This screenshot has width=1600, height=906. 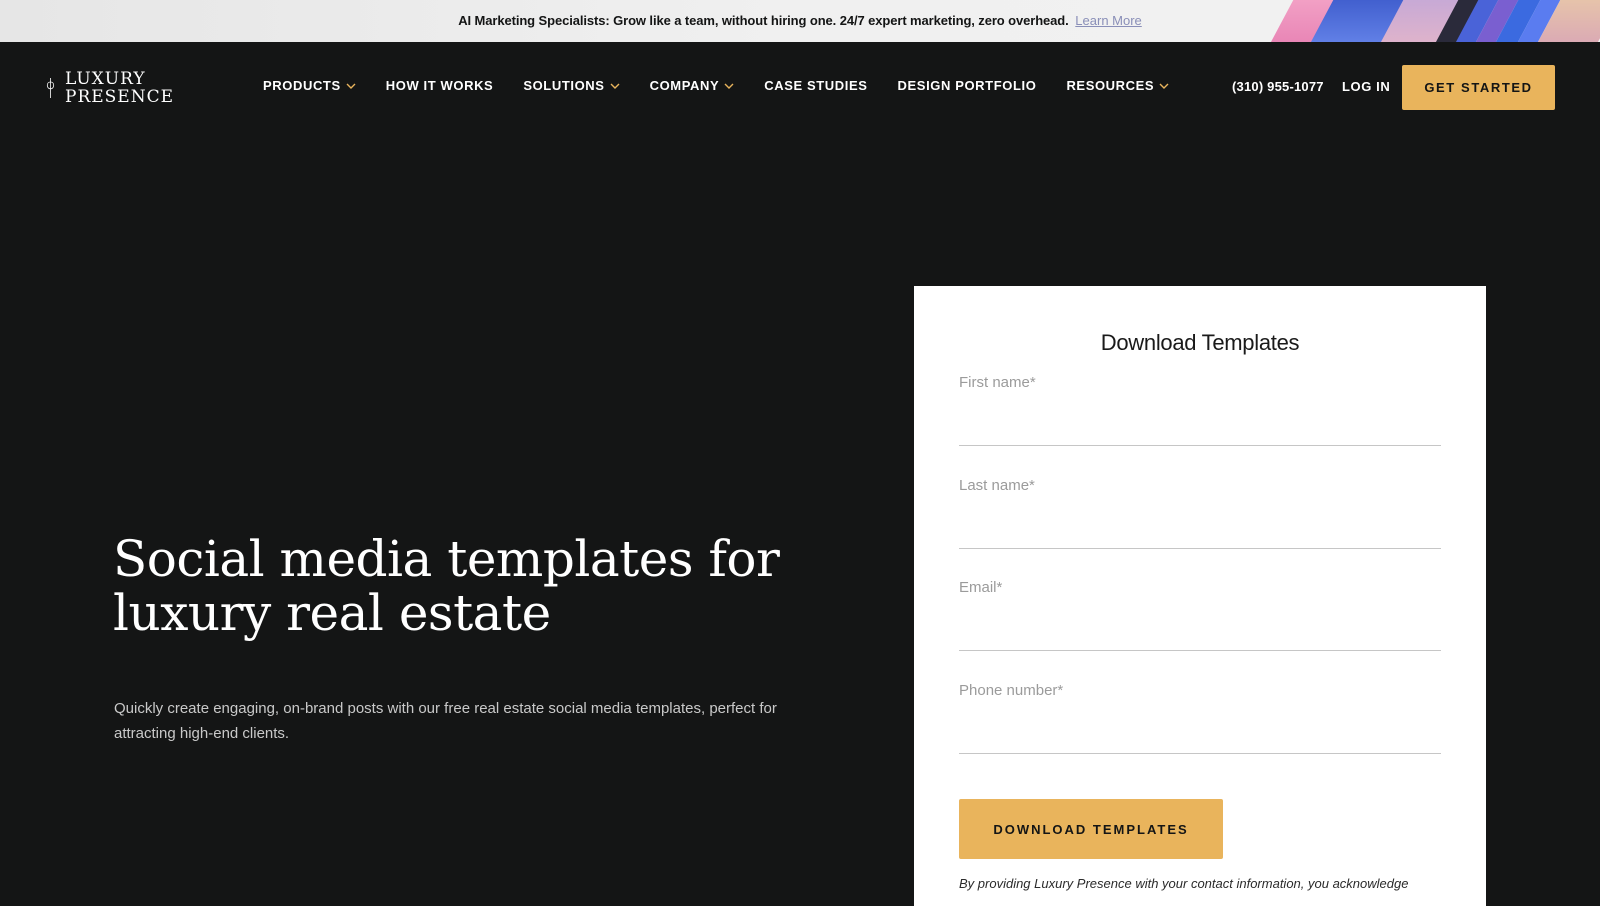 I want to click on last-name-field-group: Last name*, so click(x=1200, y=516).